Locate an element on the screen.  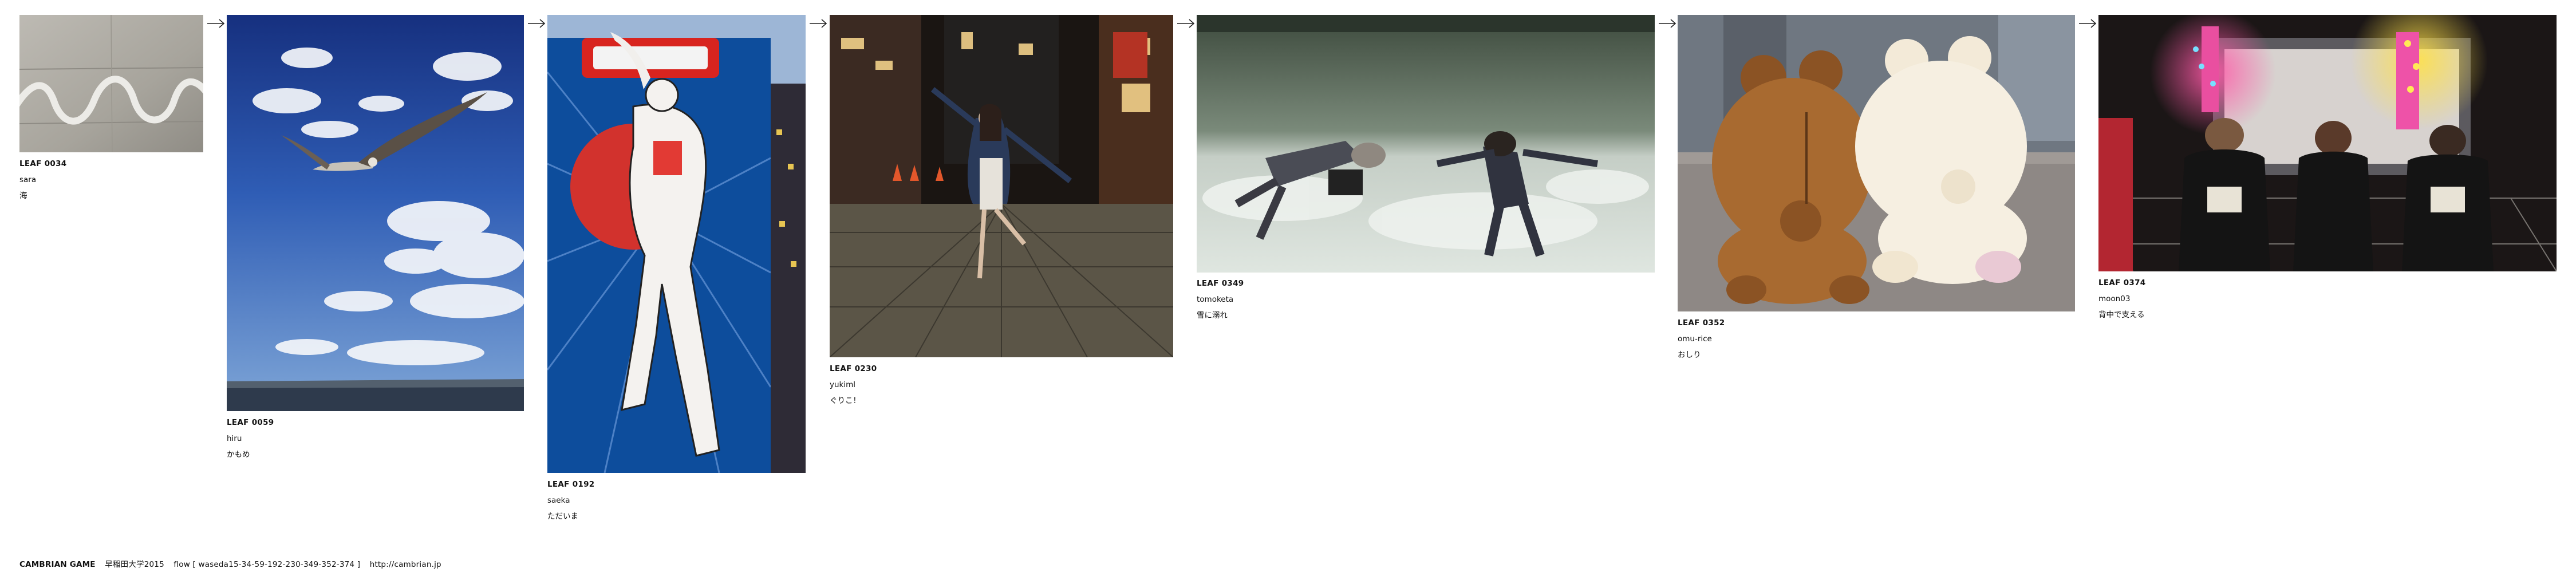
leaf-id: LEAF 0192 is located at coordinates (570, 484).